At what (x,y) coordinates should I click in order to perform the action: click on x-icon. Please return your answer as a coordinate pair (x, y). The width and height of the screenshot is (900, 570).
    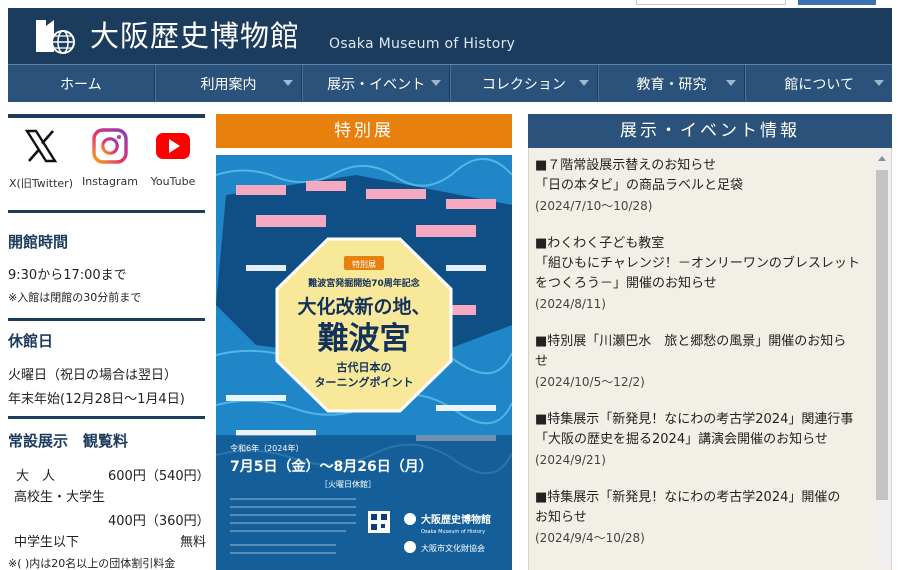
    Looking at the image, I should click on (41, 146).